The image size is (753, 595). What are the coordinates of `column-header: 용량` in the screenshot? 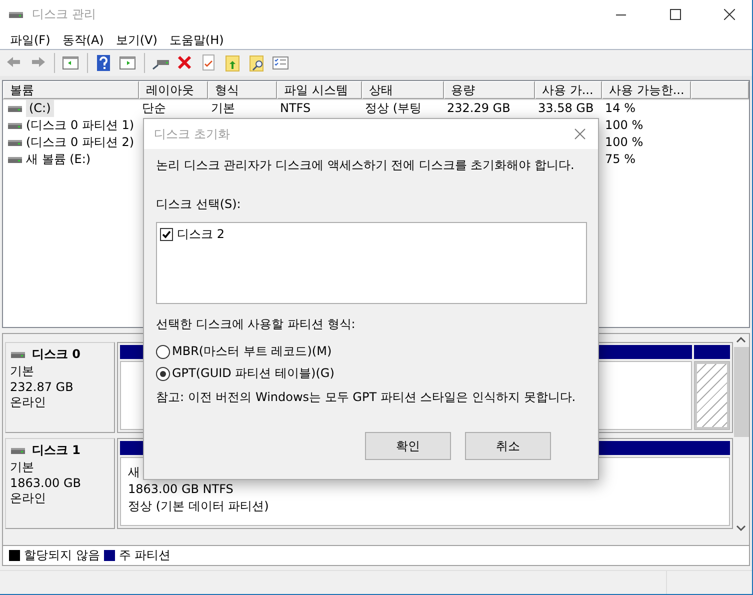 It's located at (489, 90).